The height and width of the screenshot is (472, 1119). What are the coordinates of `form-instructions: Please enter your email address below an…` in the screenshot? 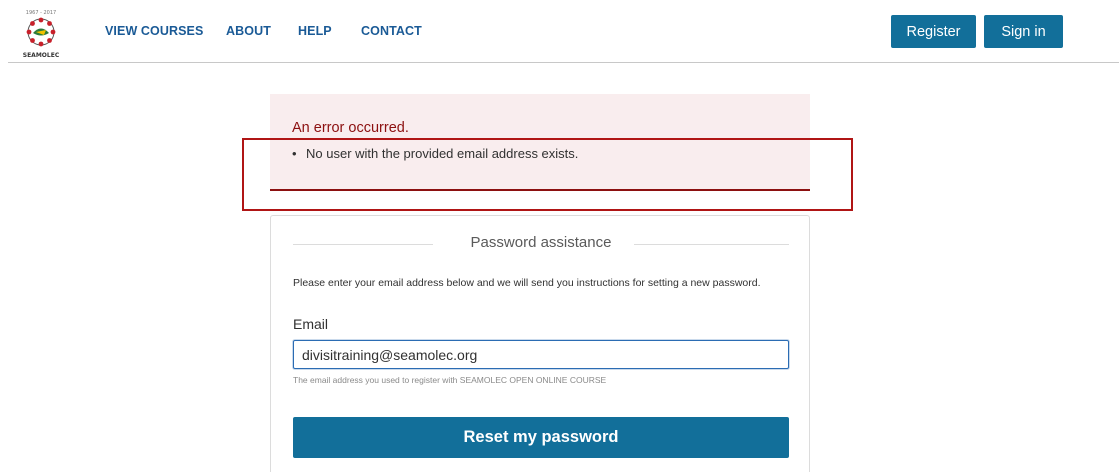 It's located at (527, 283).